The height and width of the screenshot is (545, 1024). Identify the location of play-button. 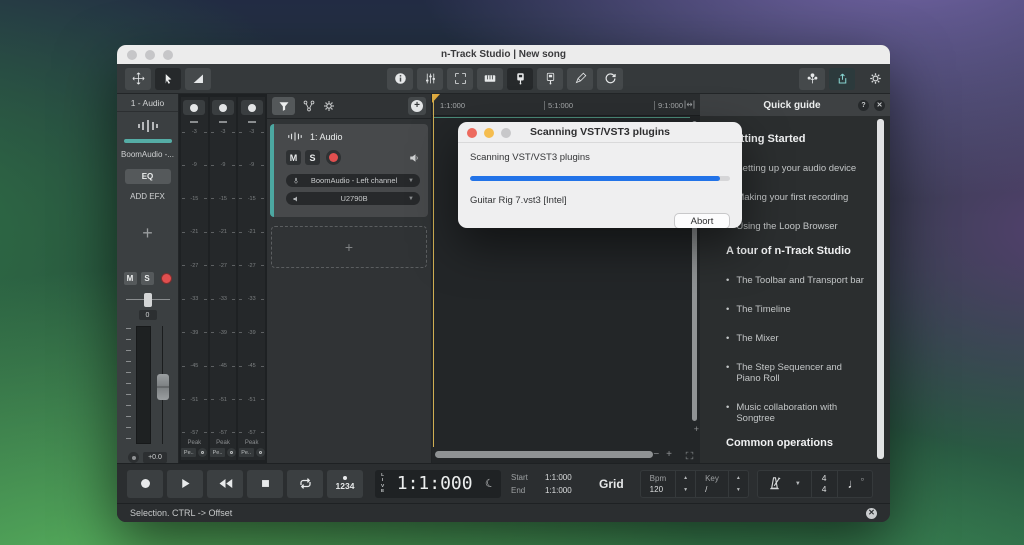
(185, 483).